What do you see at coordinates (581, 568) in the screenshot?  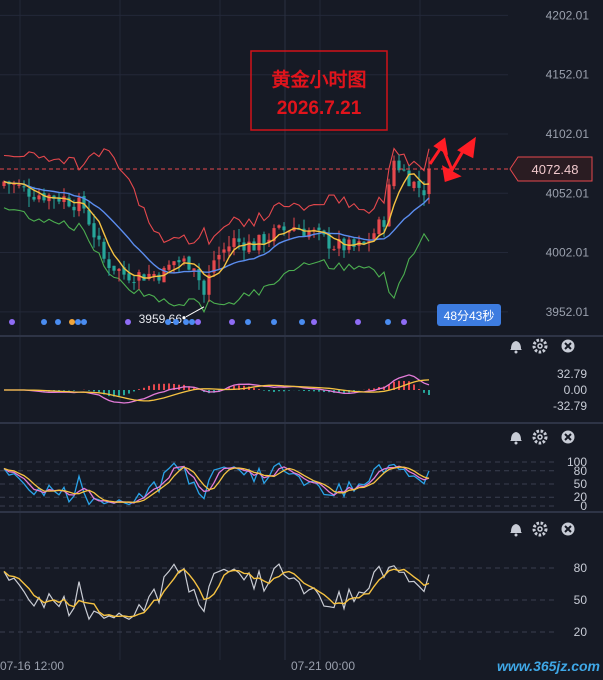 I see `rsi-tick-label: 80` at bounding box center [581, 568].